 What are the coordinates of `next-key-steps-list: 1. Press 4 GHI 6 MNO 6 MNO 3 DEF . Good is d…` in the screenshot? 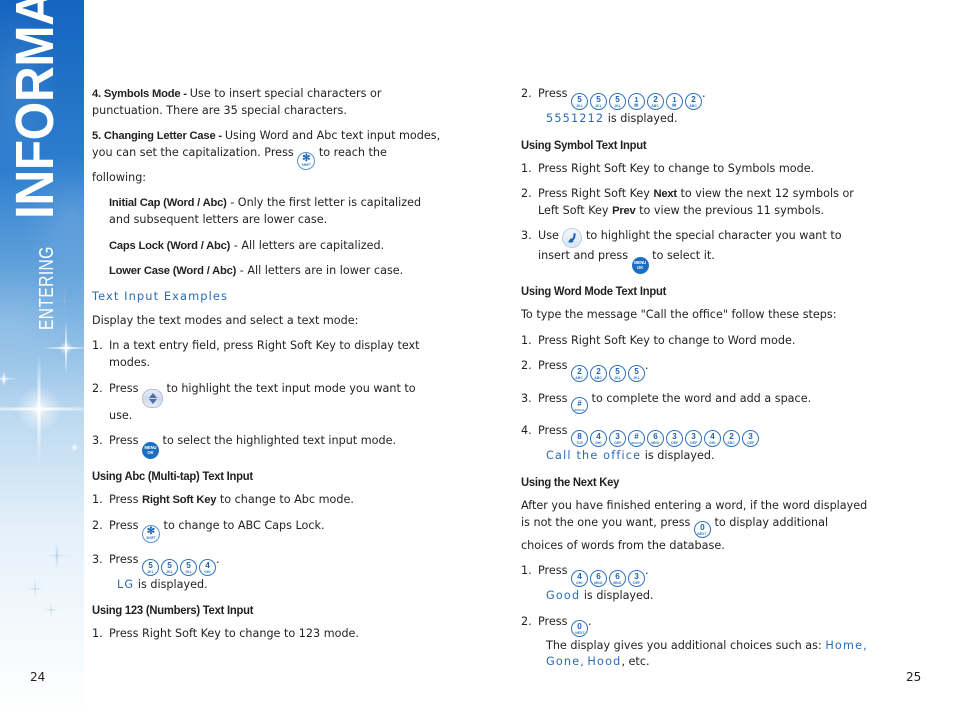 It's located at (696, 617).